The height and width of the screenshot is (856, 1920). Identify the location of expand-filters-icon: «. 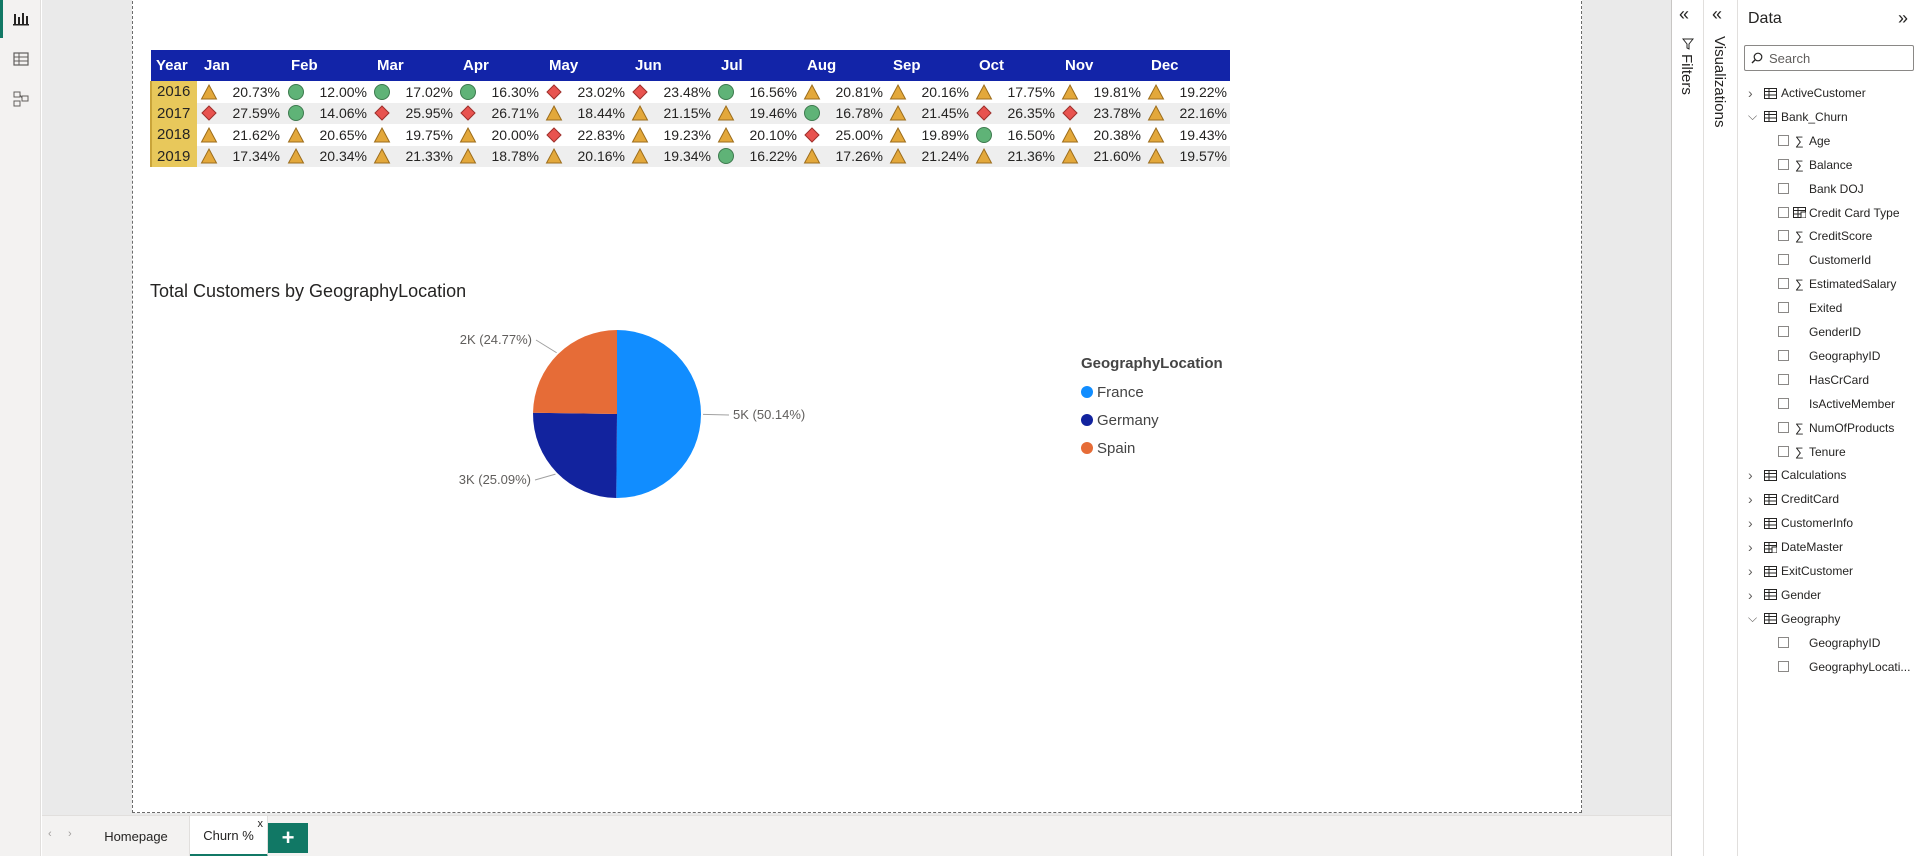
(1684, 14).